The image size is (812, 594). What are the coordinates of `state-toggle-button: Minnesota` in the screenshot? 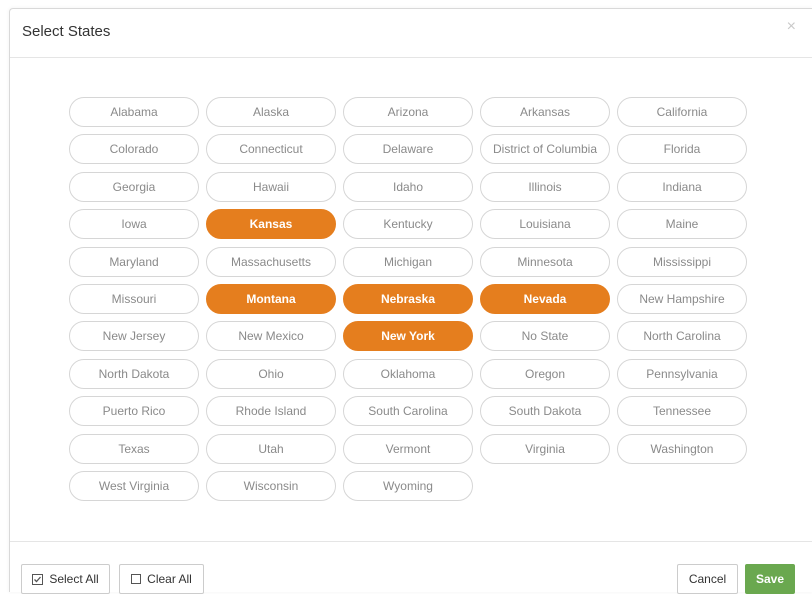 It's located at (545, 261).